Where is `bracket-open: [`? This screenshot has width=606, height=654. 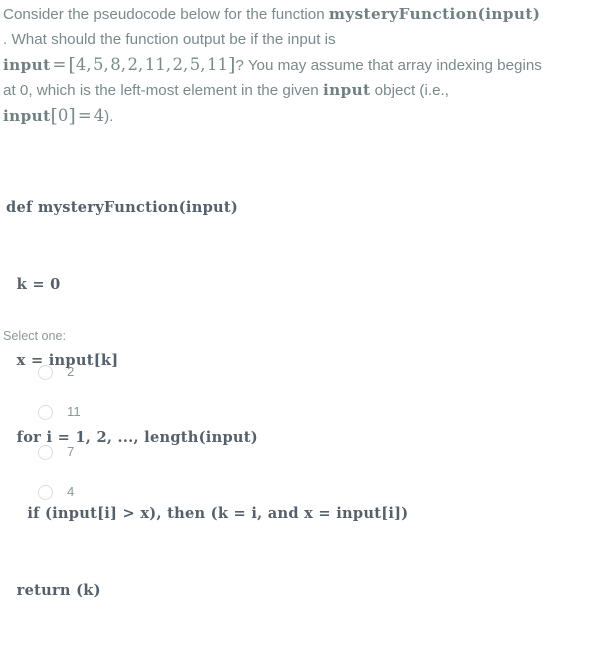 bracket-open: [ is located at coordinates (72, 65).